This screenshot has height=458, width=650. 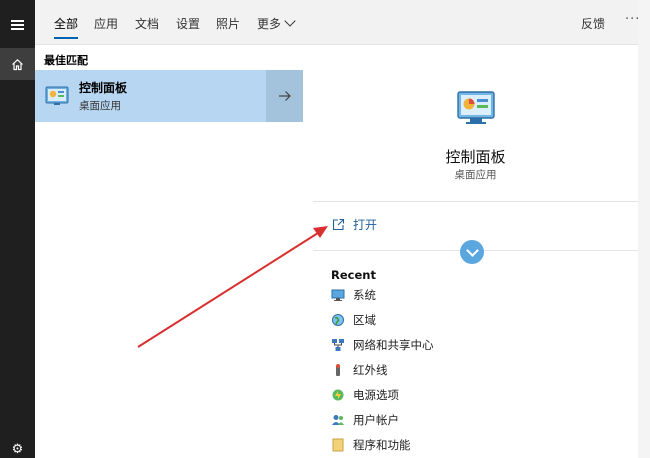 What do you see at coordinates (382, 445) in the screenshot?
I see `recent-item-label: 程序和功能` at bounding box center [382, 445].